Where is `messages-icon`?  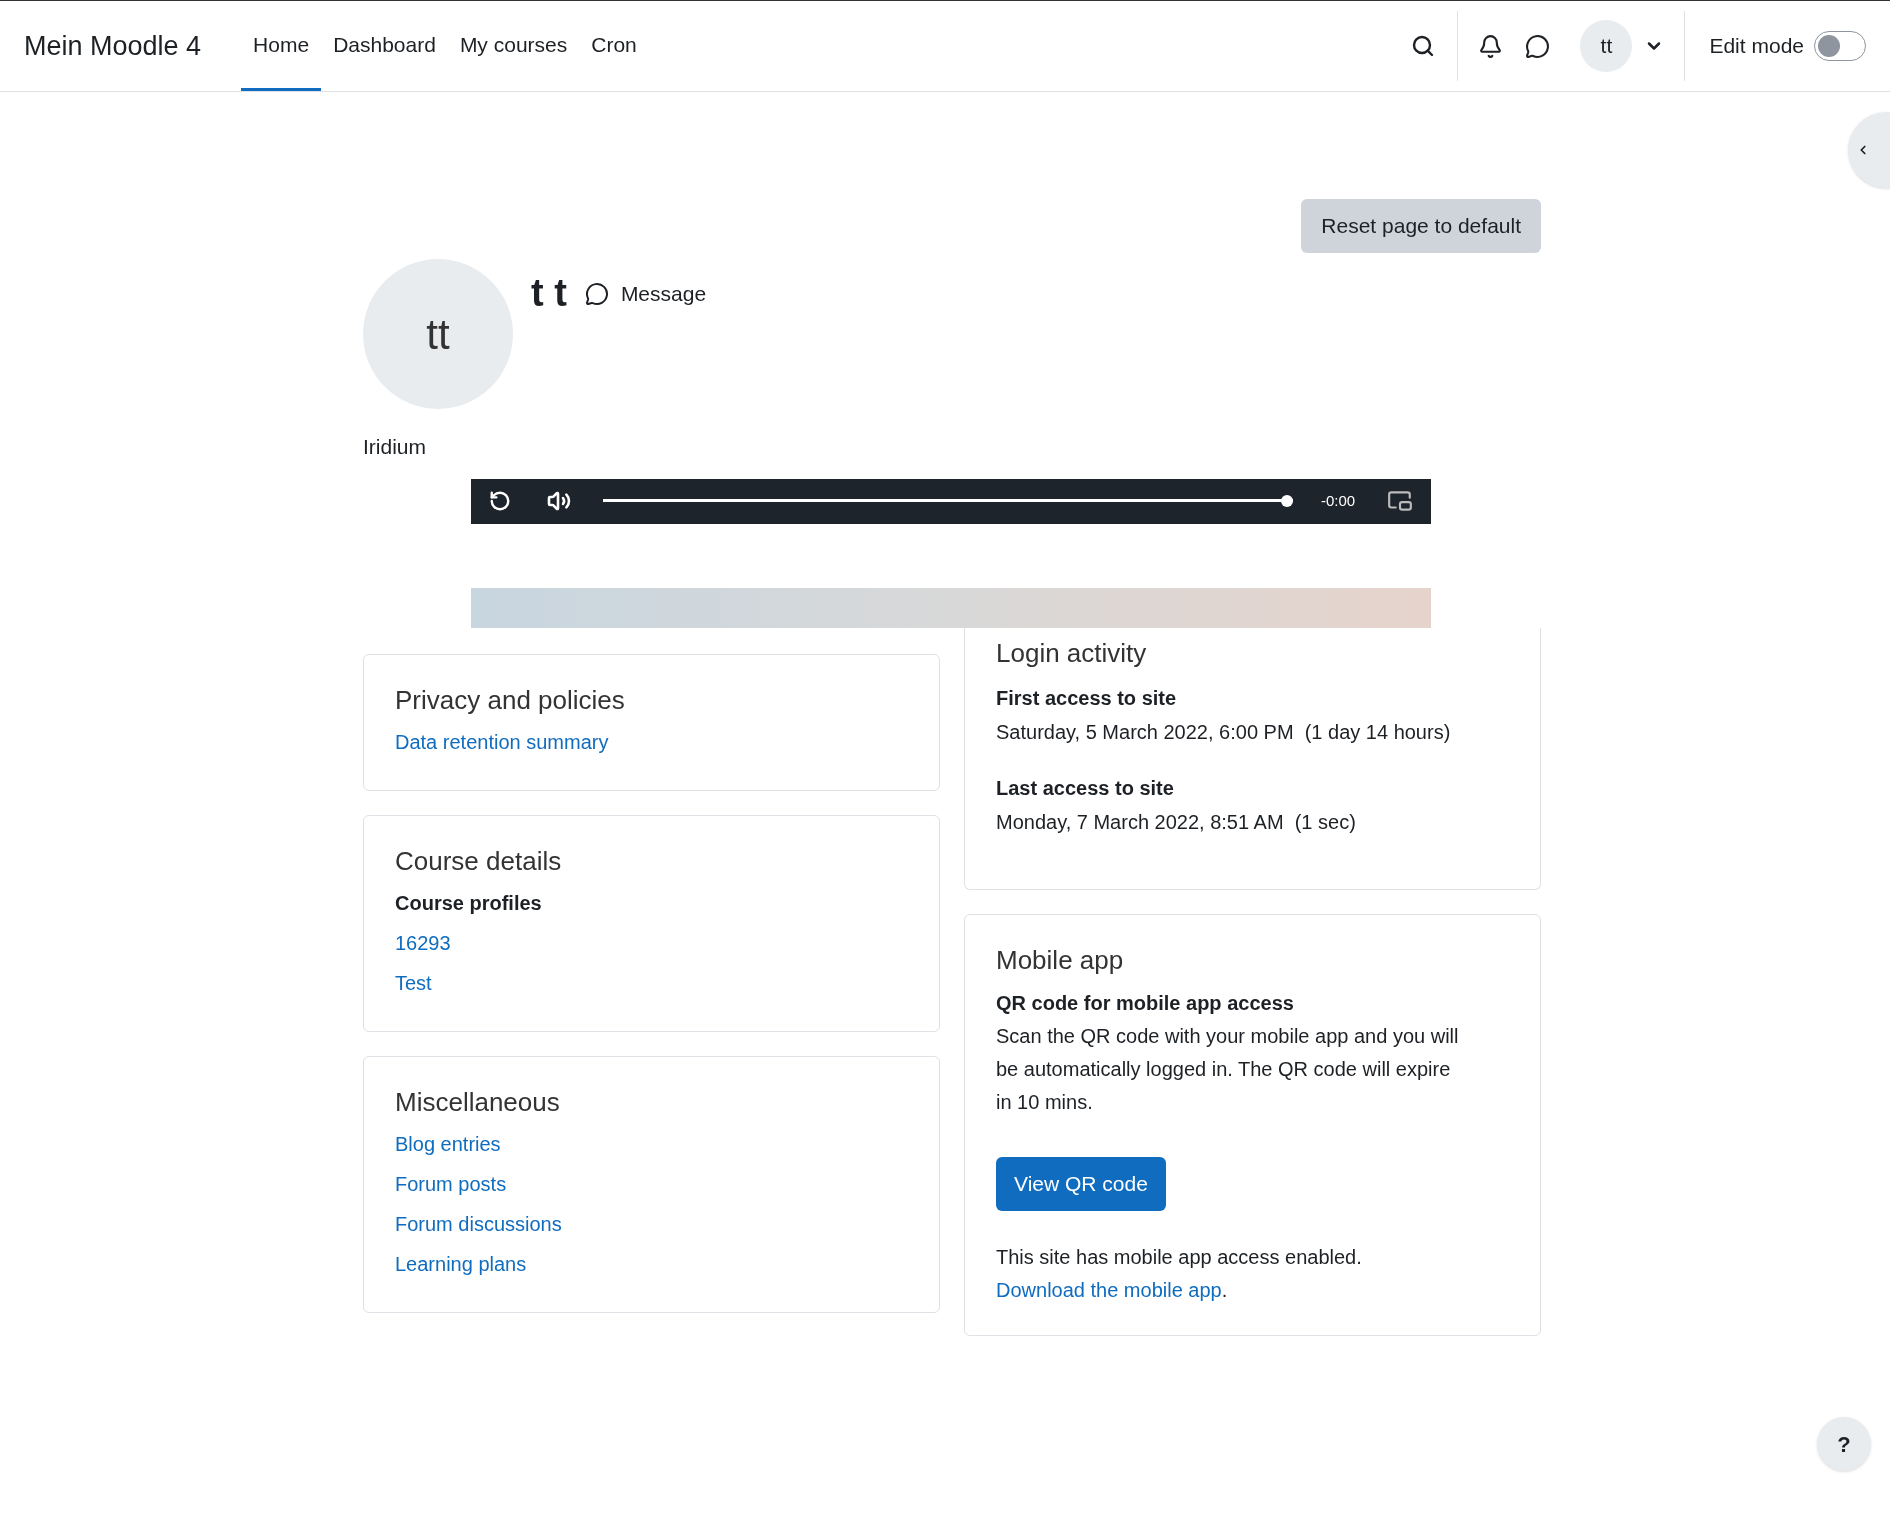 messages-icon is located at coordinates (1538, 46).